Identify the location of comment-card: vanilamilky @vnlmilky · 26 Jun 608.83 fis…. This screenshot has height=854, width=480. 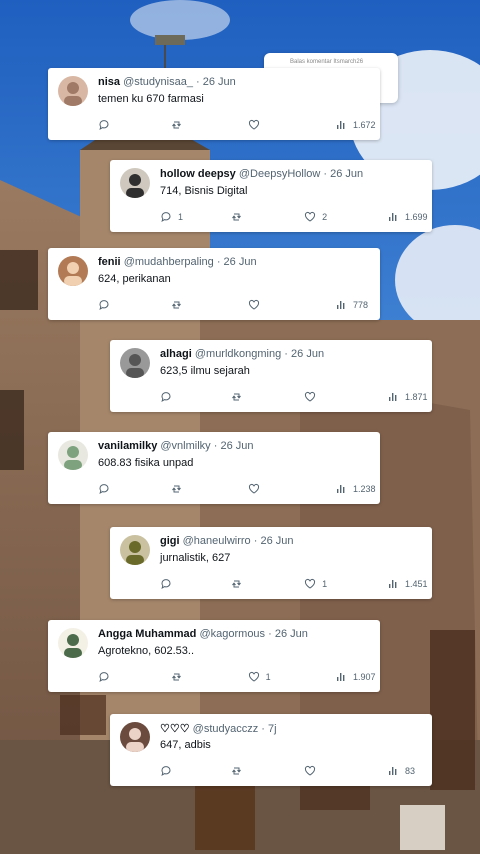
(214, 468).